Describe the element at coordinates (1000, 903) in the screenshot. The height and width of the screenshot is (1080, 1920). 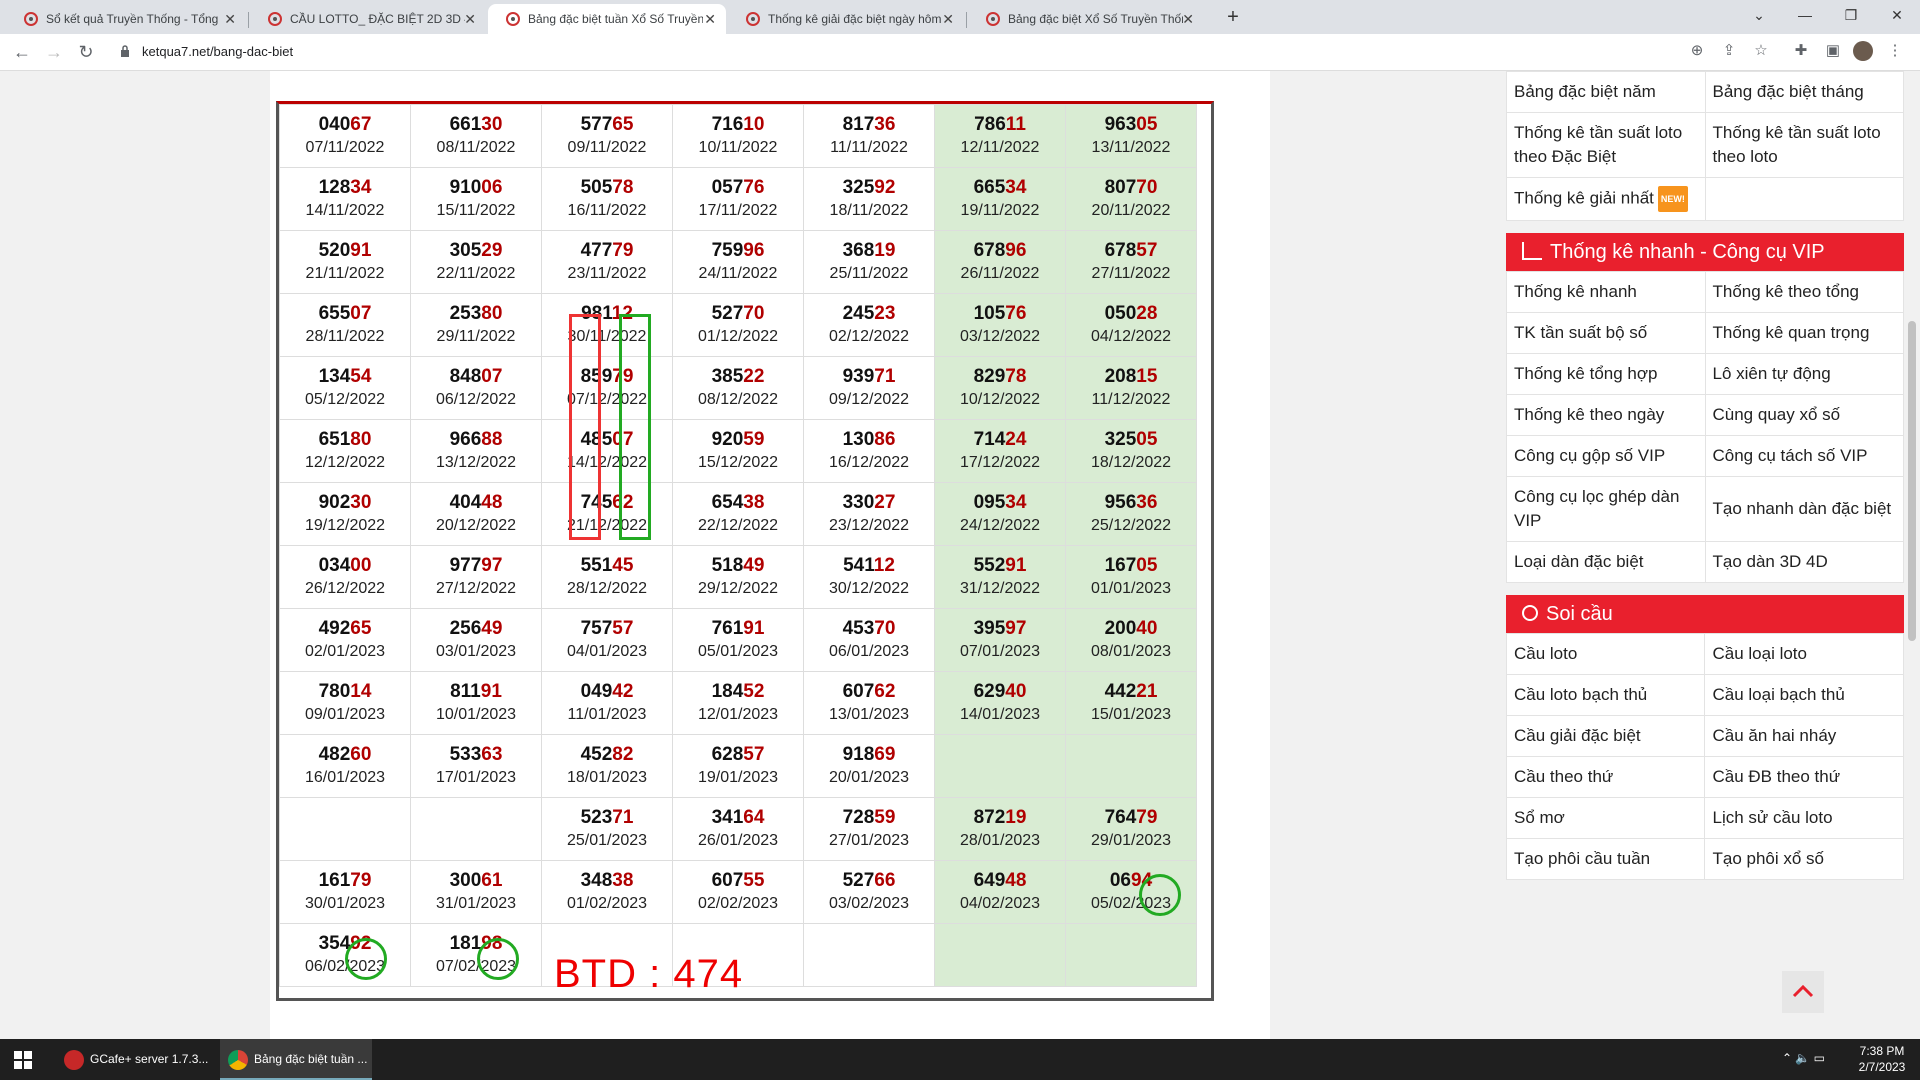
I see `draw-date: 04/02/2023` at that location.